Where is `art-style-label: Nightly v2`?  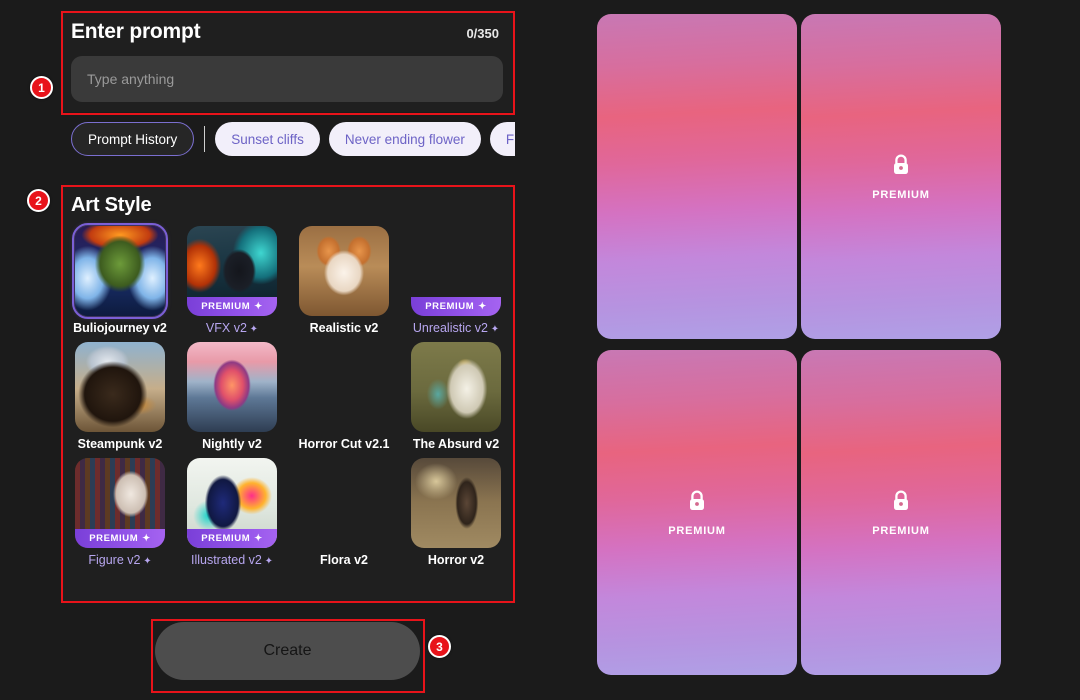 art-style-label: Nightly v2 is located at coordinates (232, 444).